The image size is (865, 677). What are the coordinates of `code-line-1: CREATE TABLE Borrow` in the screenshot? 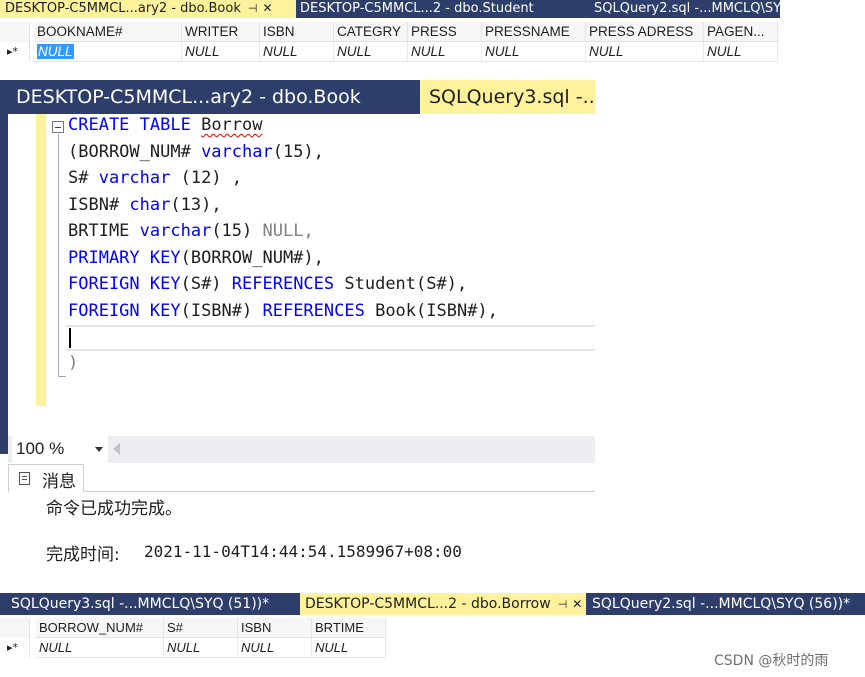 It's located at (165, 125).